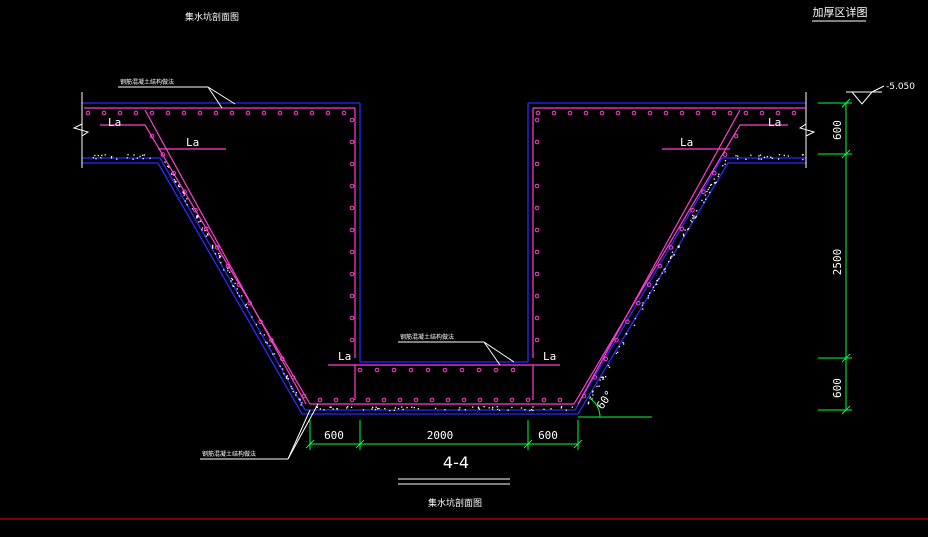 The image size is (928, 537). What do you see at coordinates (114, 122) in the screenshot?
I see `la-label-left-top: La` at bounding box center [114, 122].